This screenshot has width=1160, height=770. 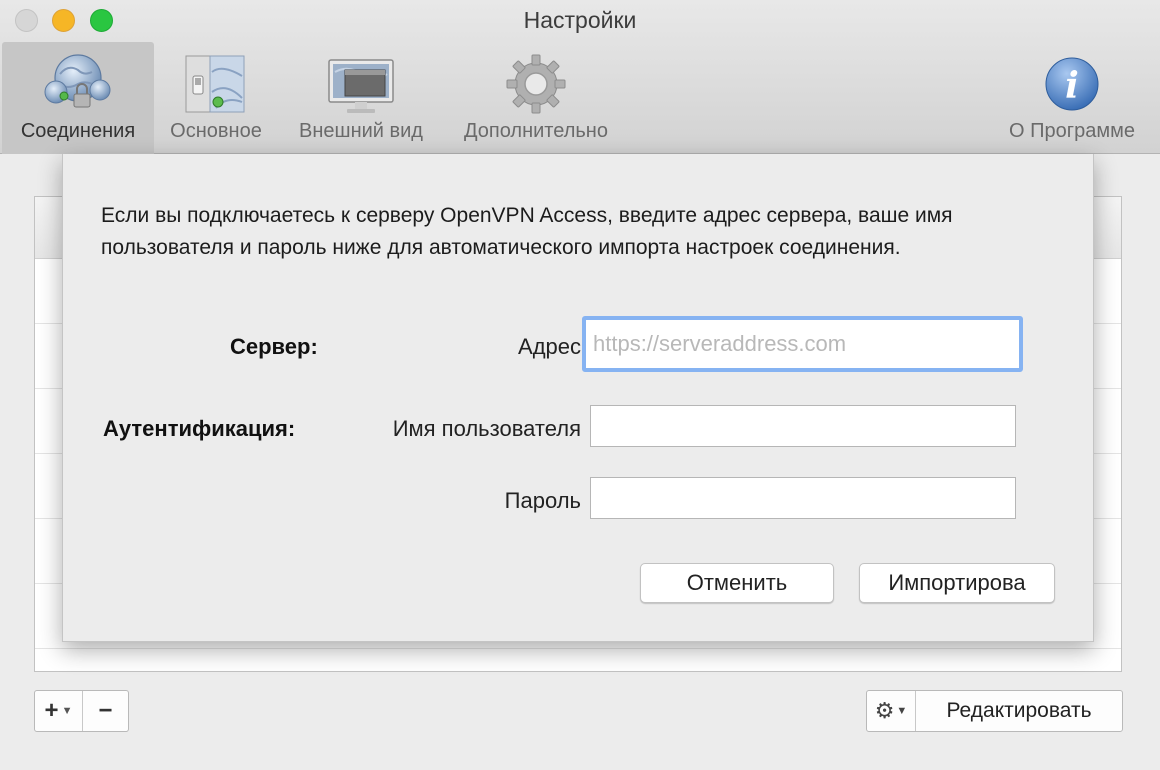 What do you see at coordinates (486, 428) in the screenshot?
I see `username-label: Имя пользователя` at bounding box center [486, 428].